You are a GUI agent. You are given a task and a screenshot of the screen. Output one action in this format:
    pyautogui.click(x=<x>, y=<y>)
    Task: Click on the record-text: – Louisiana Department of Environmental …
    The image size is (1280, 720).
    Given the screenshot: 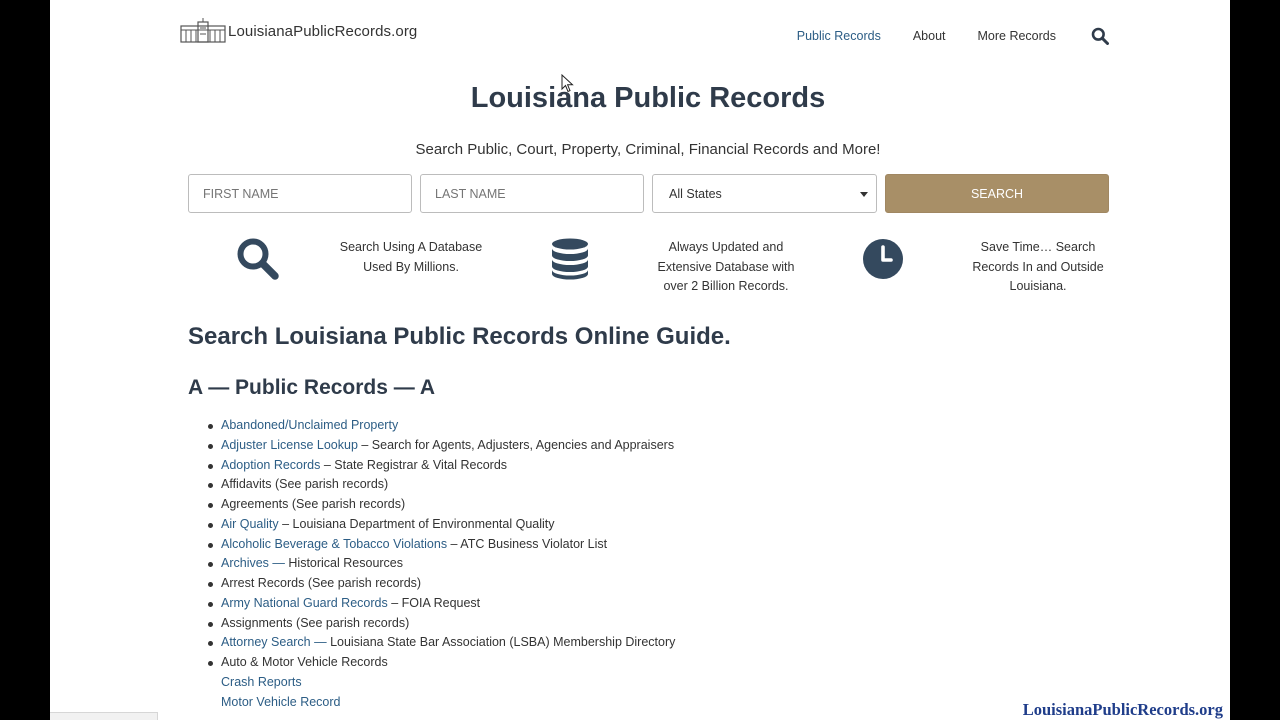 What is the action you would take?
    pyautogui.click(x=416, y=523)
    